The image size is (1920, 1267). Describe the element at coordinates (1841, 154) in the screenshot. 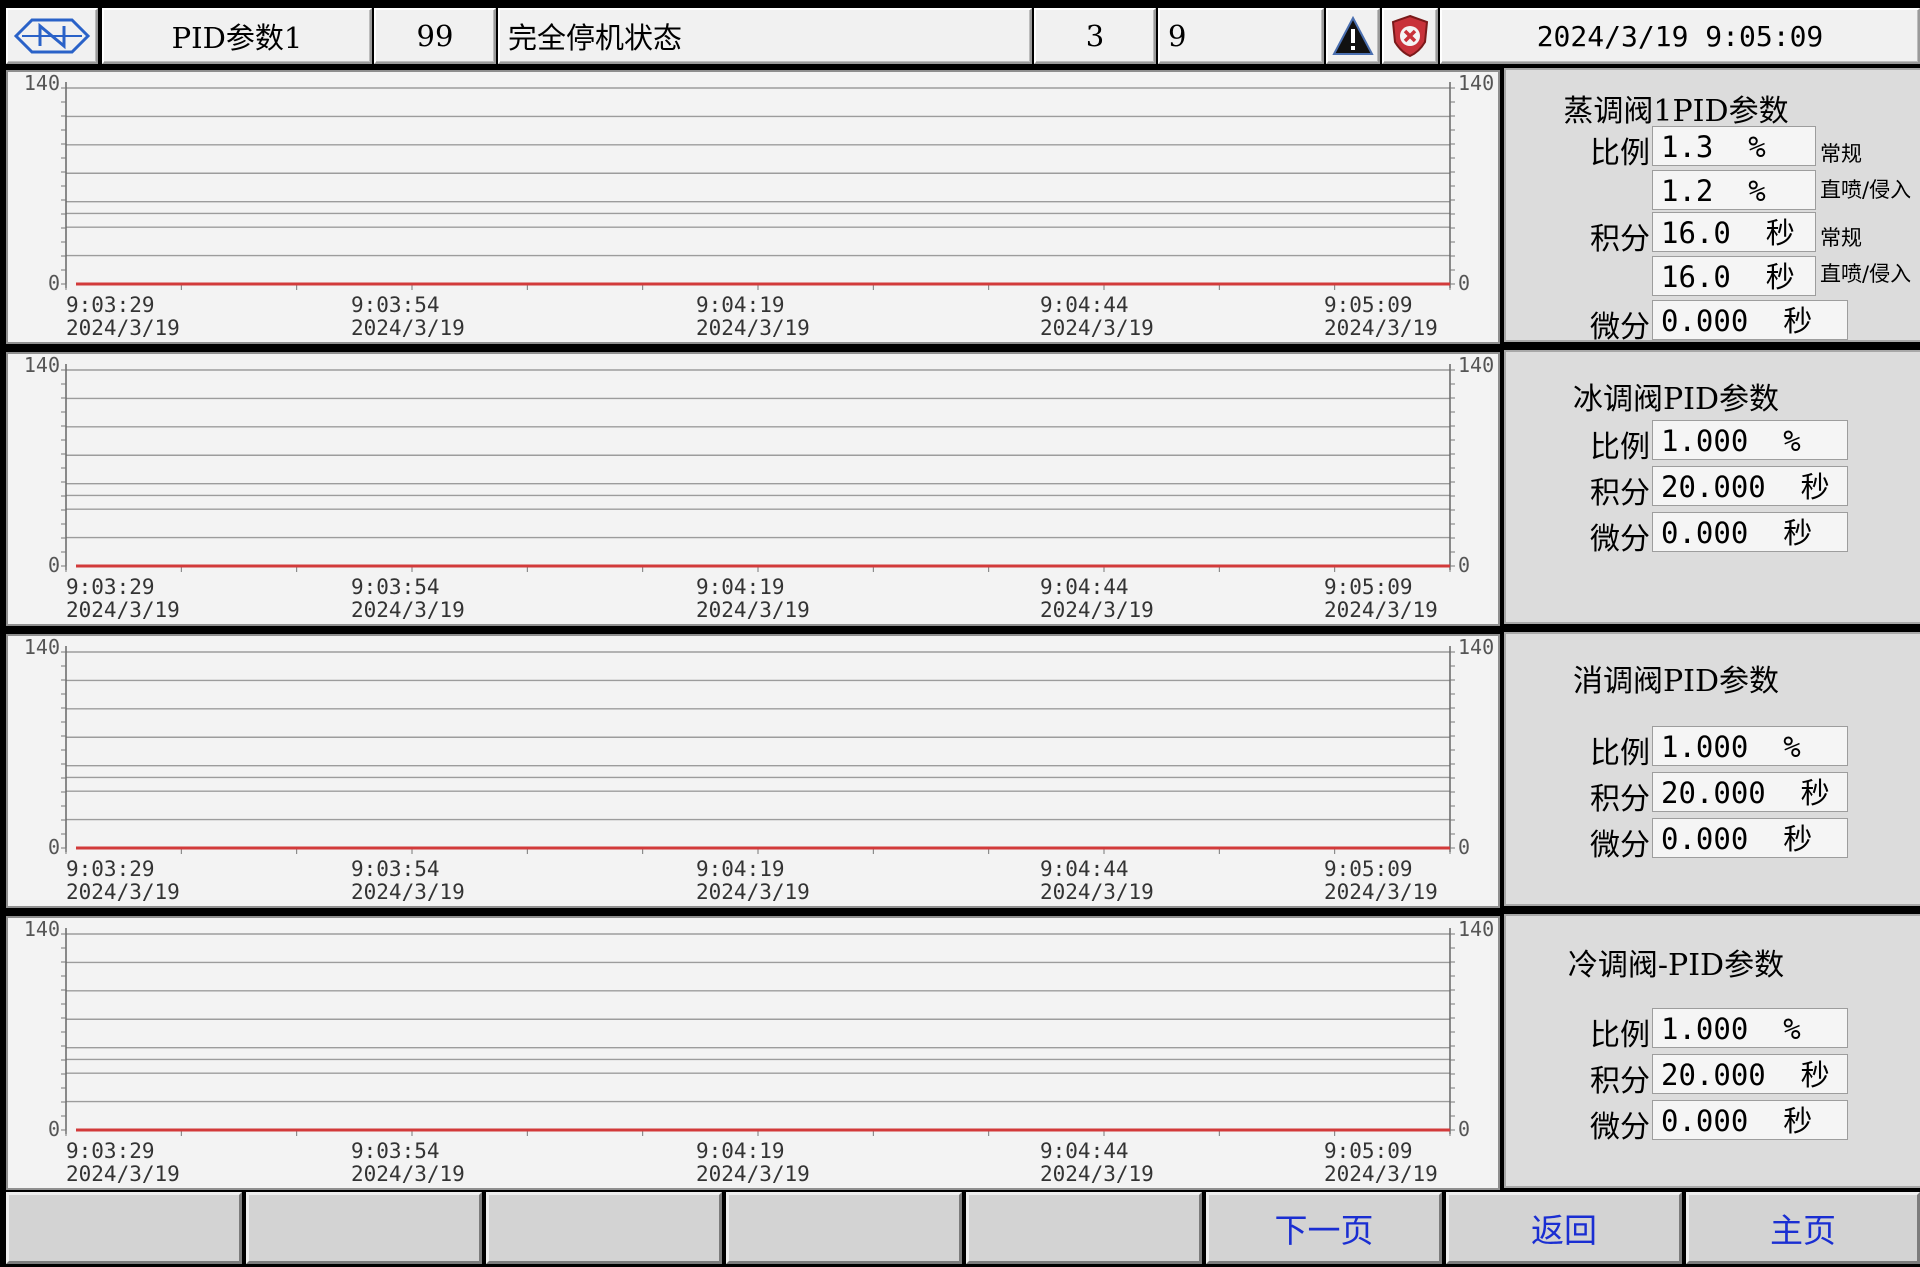

I see `prop-normal-note: 常规` at that location.